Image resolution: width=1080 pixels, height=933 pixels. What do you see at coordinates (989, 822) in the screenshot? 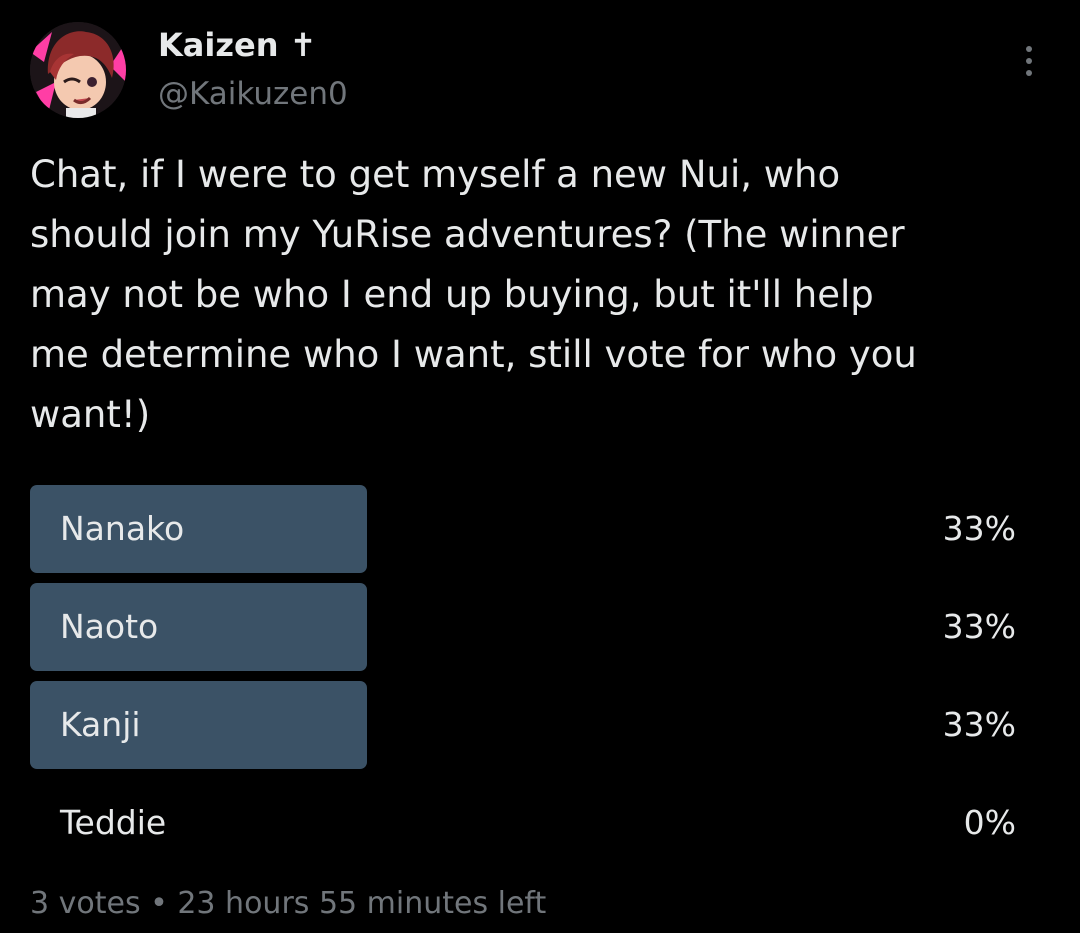
I see `poll-option-percent: 0%` at bounding box center [989, 822].